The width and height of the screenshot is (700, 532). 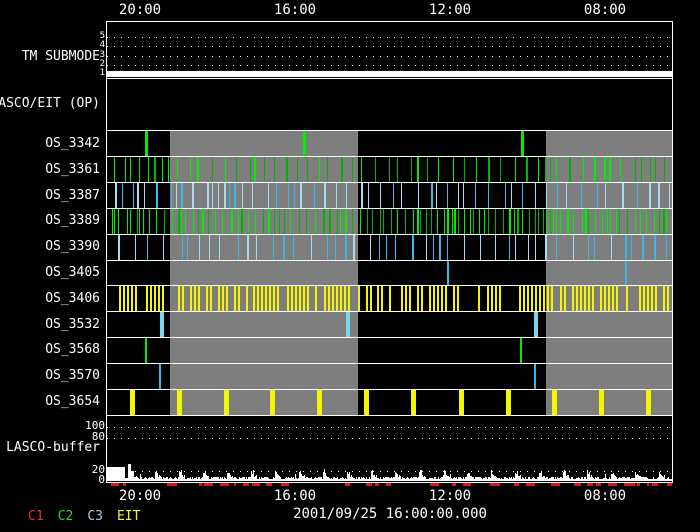 I want to click on row-label-OS_3387: OS_3387, so click(x=72, y=195).